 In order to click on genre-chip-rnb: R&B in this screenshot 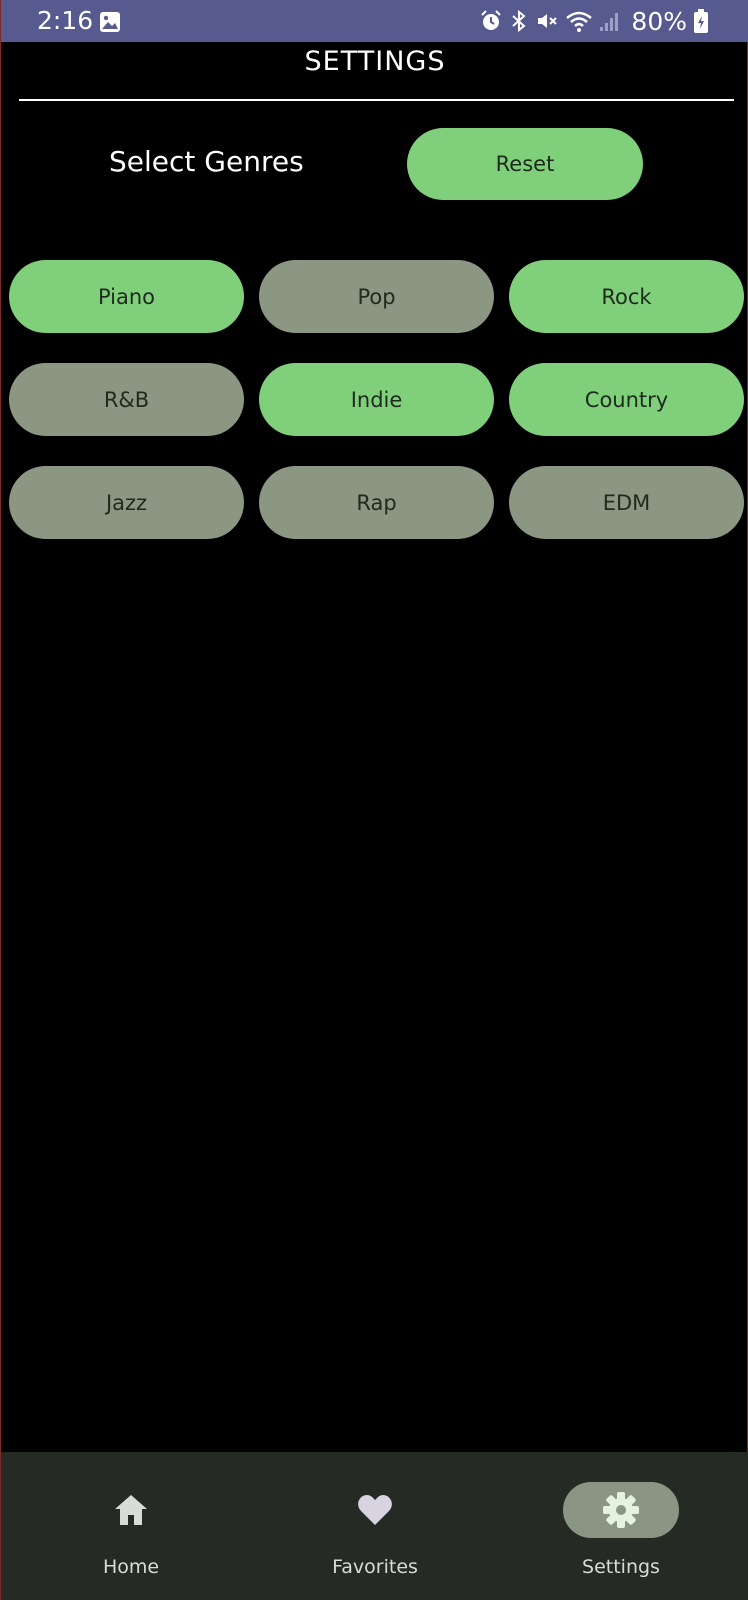, I will do `click(126, 399)`.